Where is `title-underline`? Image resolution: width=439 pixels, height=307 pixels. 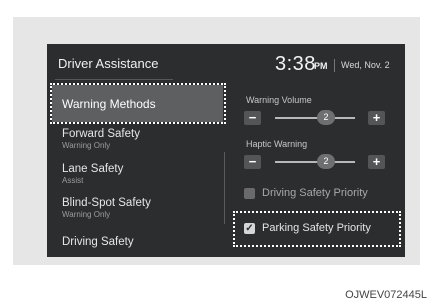 title-underline is located at coordinates (114, 79).